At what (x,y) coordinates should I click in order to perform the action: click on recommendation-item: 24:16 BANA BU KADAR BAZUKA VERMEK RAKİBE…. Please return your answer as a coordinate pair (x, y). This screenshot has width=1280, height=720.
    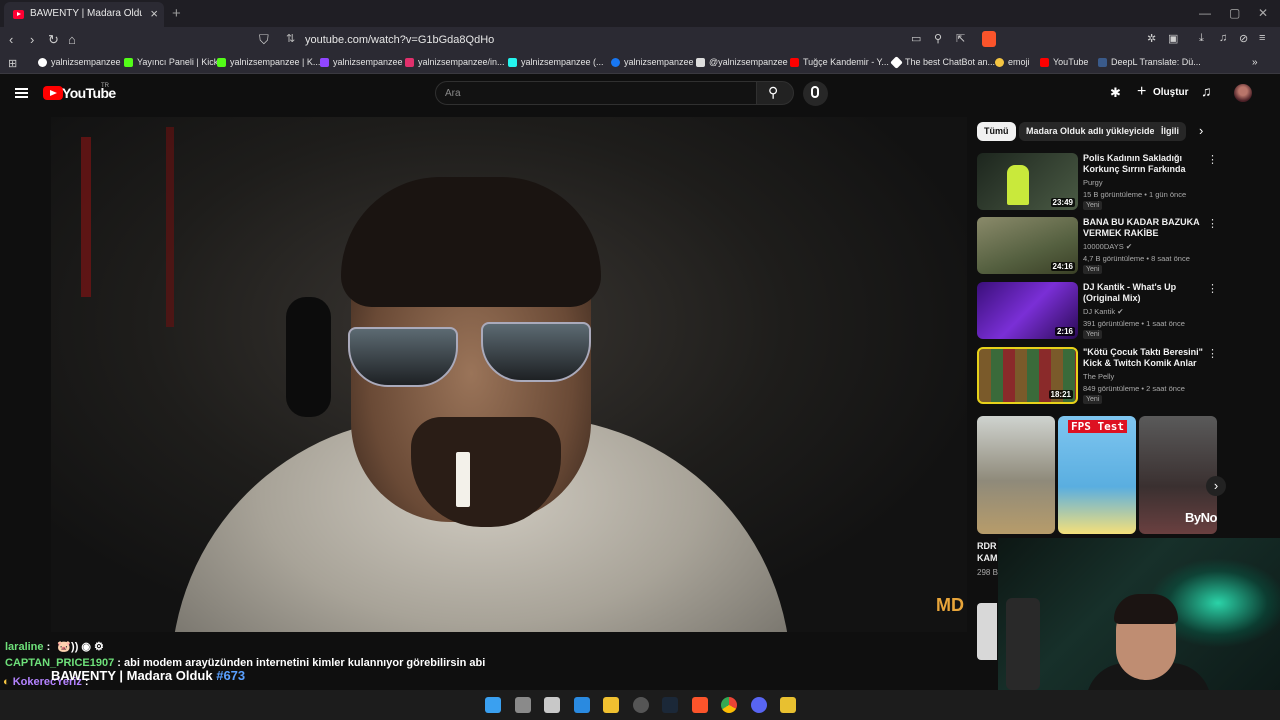
    Looking at the image, I should click on (1097, 245).